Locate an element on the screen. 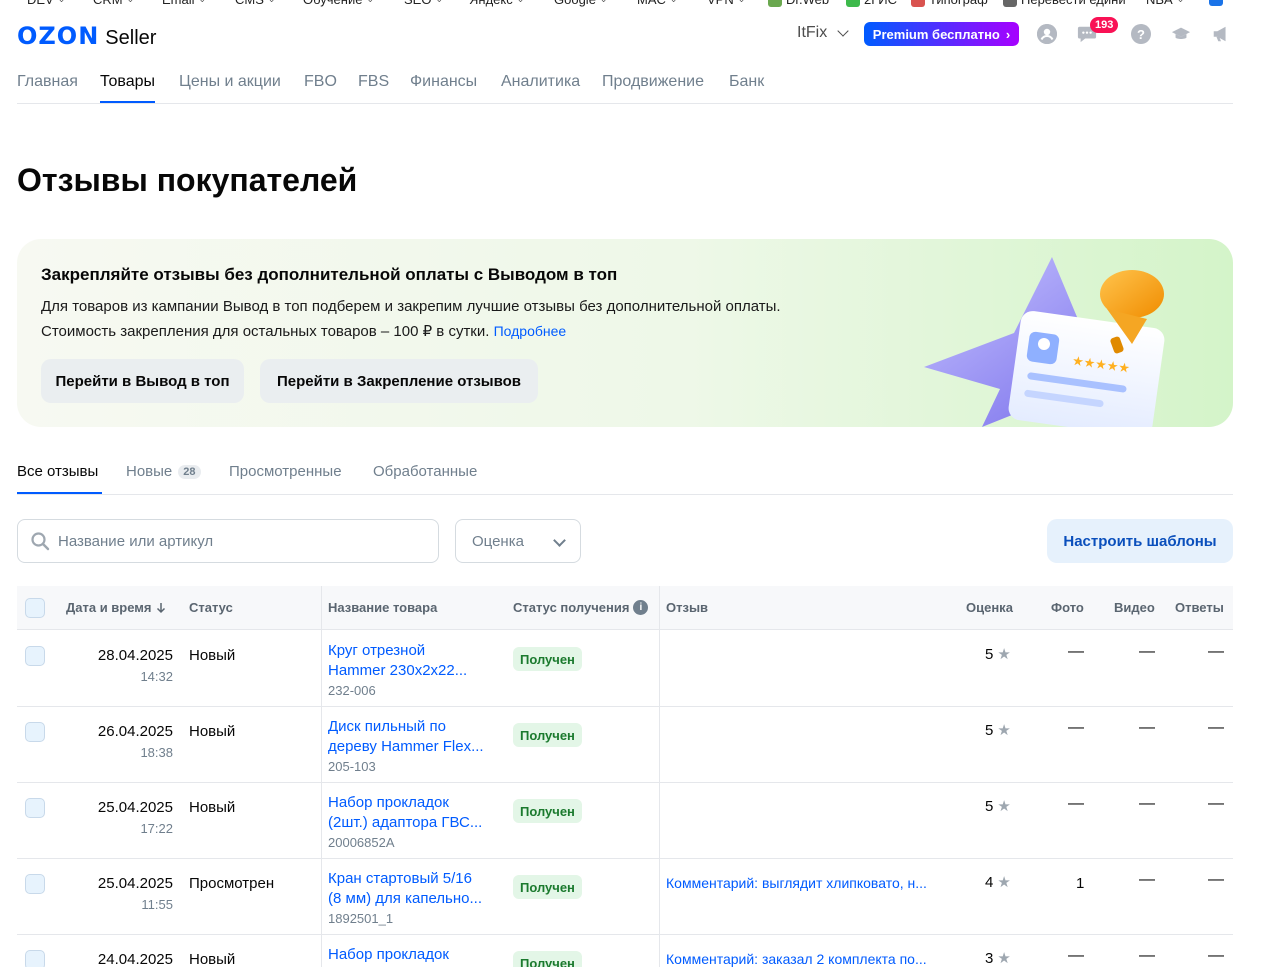 The image size is (1262, 967). bookmark-link: Dr.Web is located at coordinates (798, 3).